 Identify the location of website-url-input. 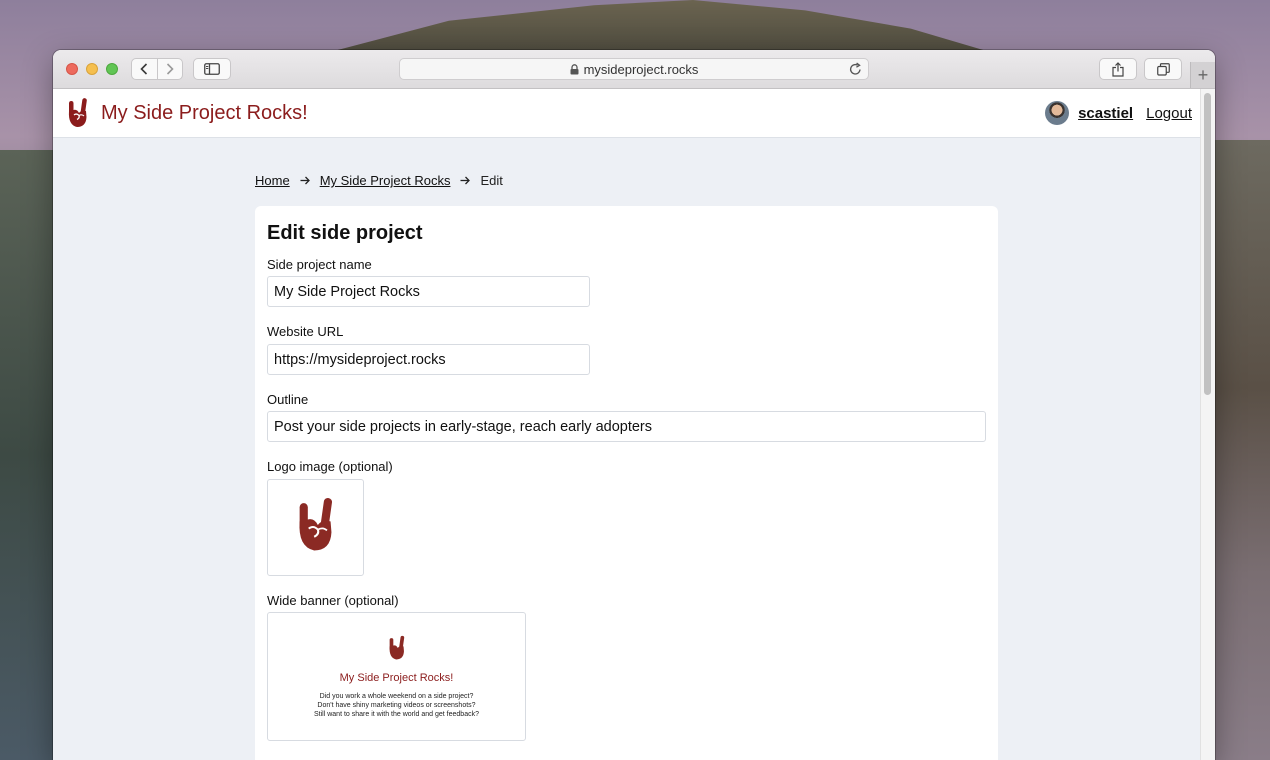
(428, 359).